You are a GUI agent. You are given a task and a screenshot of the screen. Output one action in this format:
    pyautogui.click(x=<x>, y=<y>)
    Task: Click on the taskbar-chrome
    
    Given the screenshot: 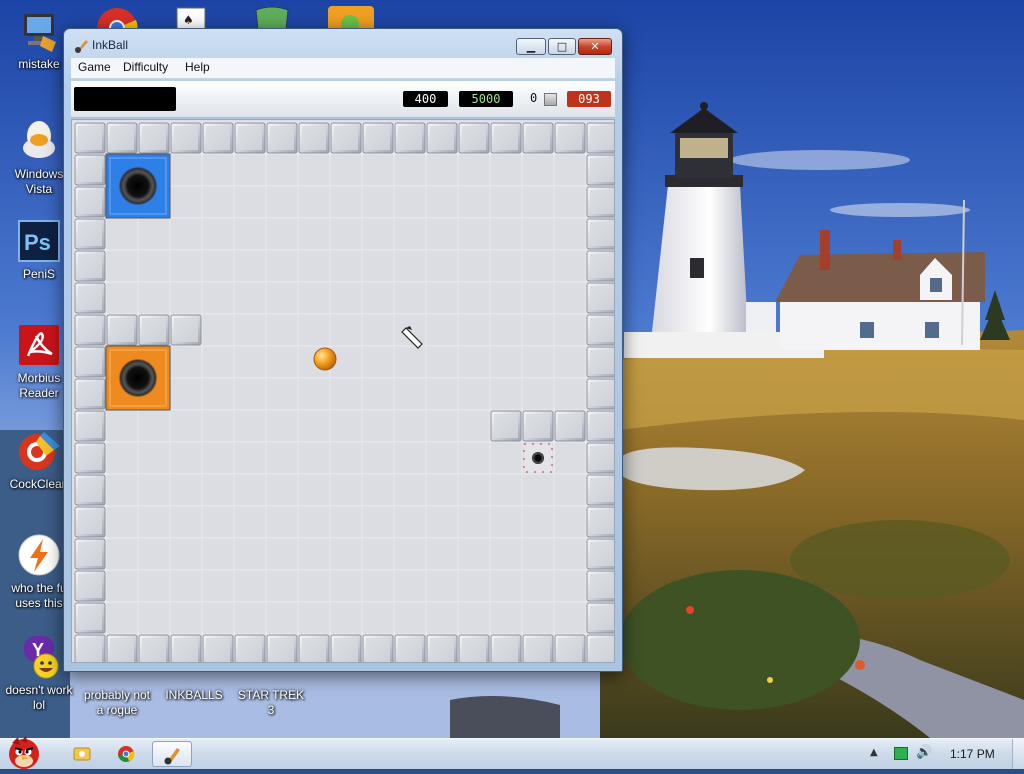 What is the action you would take?
    pyautogui.click(x=126, y=754)
    